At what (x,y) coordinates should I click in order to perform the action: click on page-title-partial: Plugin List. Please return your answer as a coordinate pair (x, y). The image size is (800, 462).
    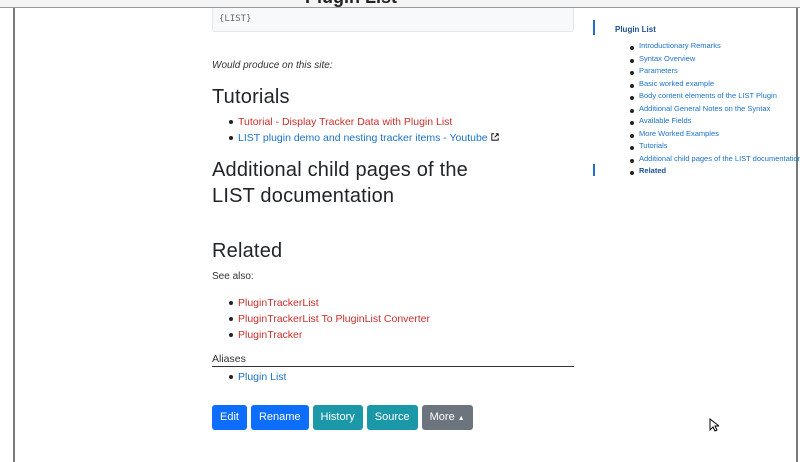
    Looking at the image, I should click on (351, 3).